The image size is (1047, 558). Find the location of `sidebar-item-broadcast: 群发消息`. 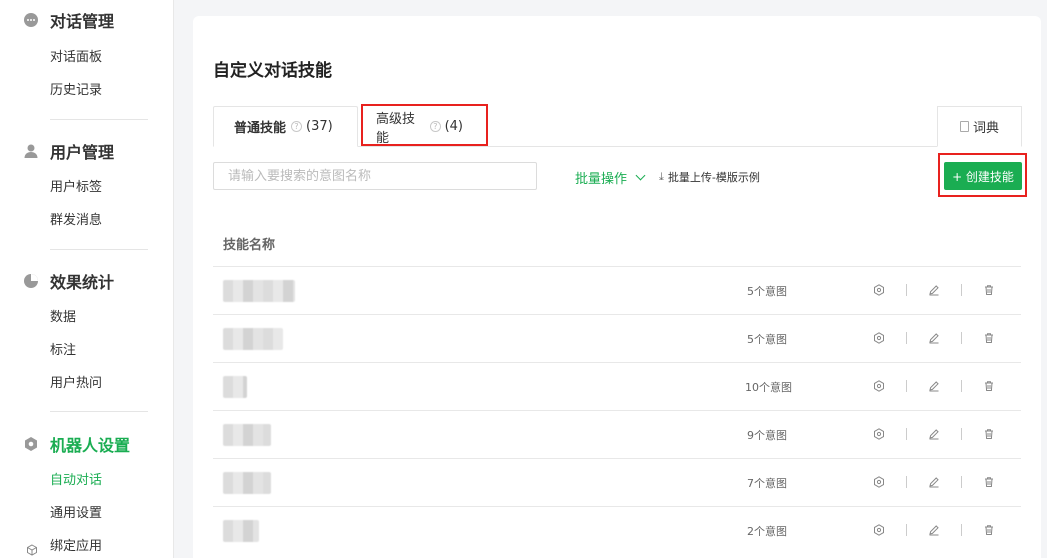

sidebar-item-broadcast: 群发消息 is located at coordinates (76, 221).